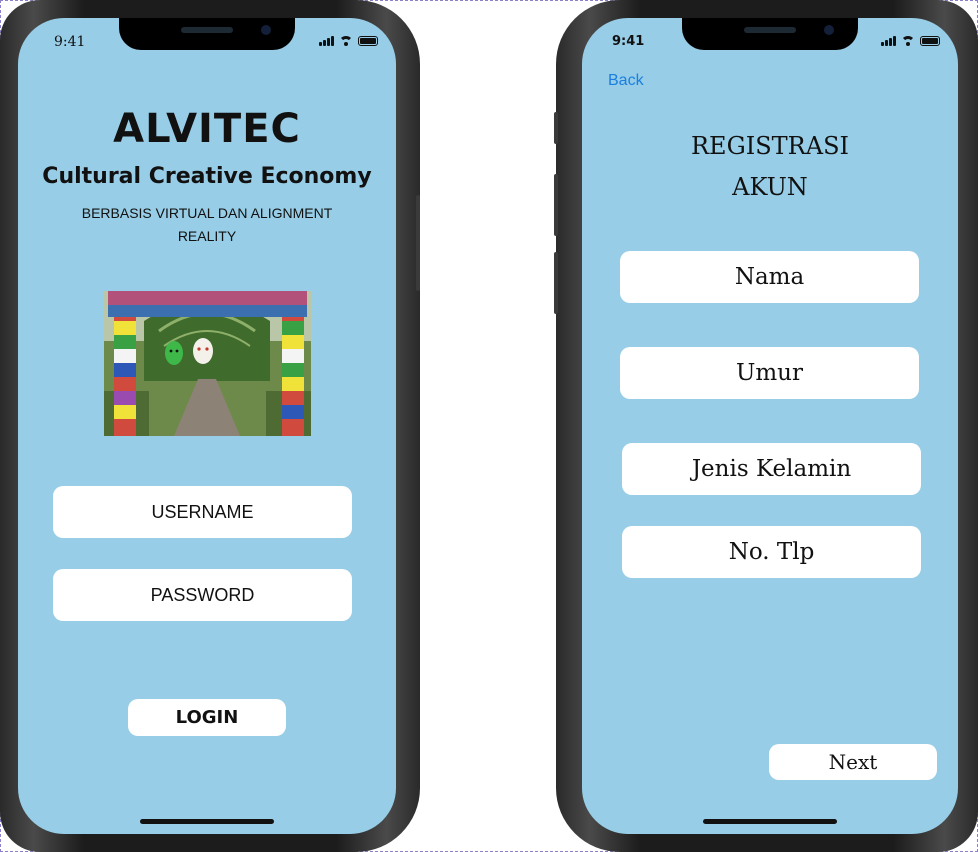 The width and height of the screenshot is (978, 852). Describe the element at coordinates (207, 717) in the screenshot. I see `login-button: LOGIN` at that location.